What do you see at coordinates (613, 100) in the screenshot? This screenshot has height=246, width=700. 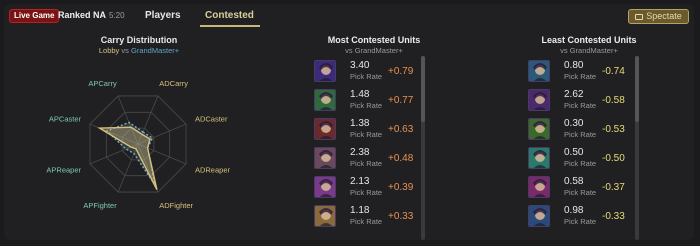 I see `pick-rate-delta: -0.58` at bounding box center [613, 100].